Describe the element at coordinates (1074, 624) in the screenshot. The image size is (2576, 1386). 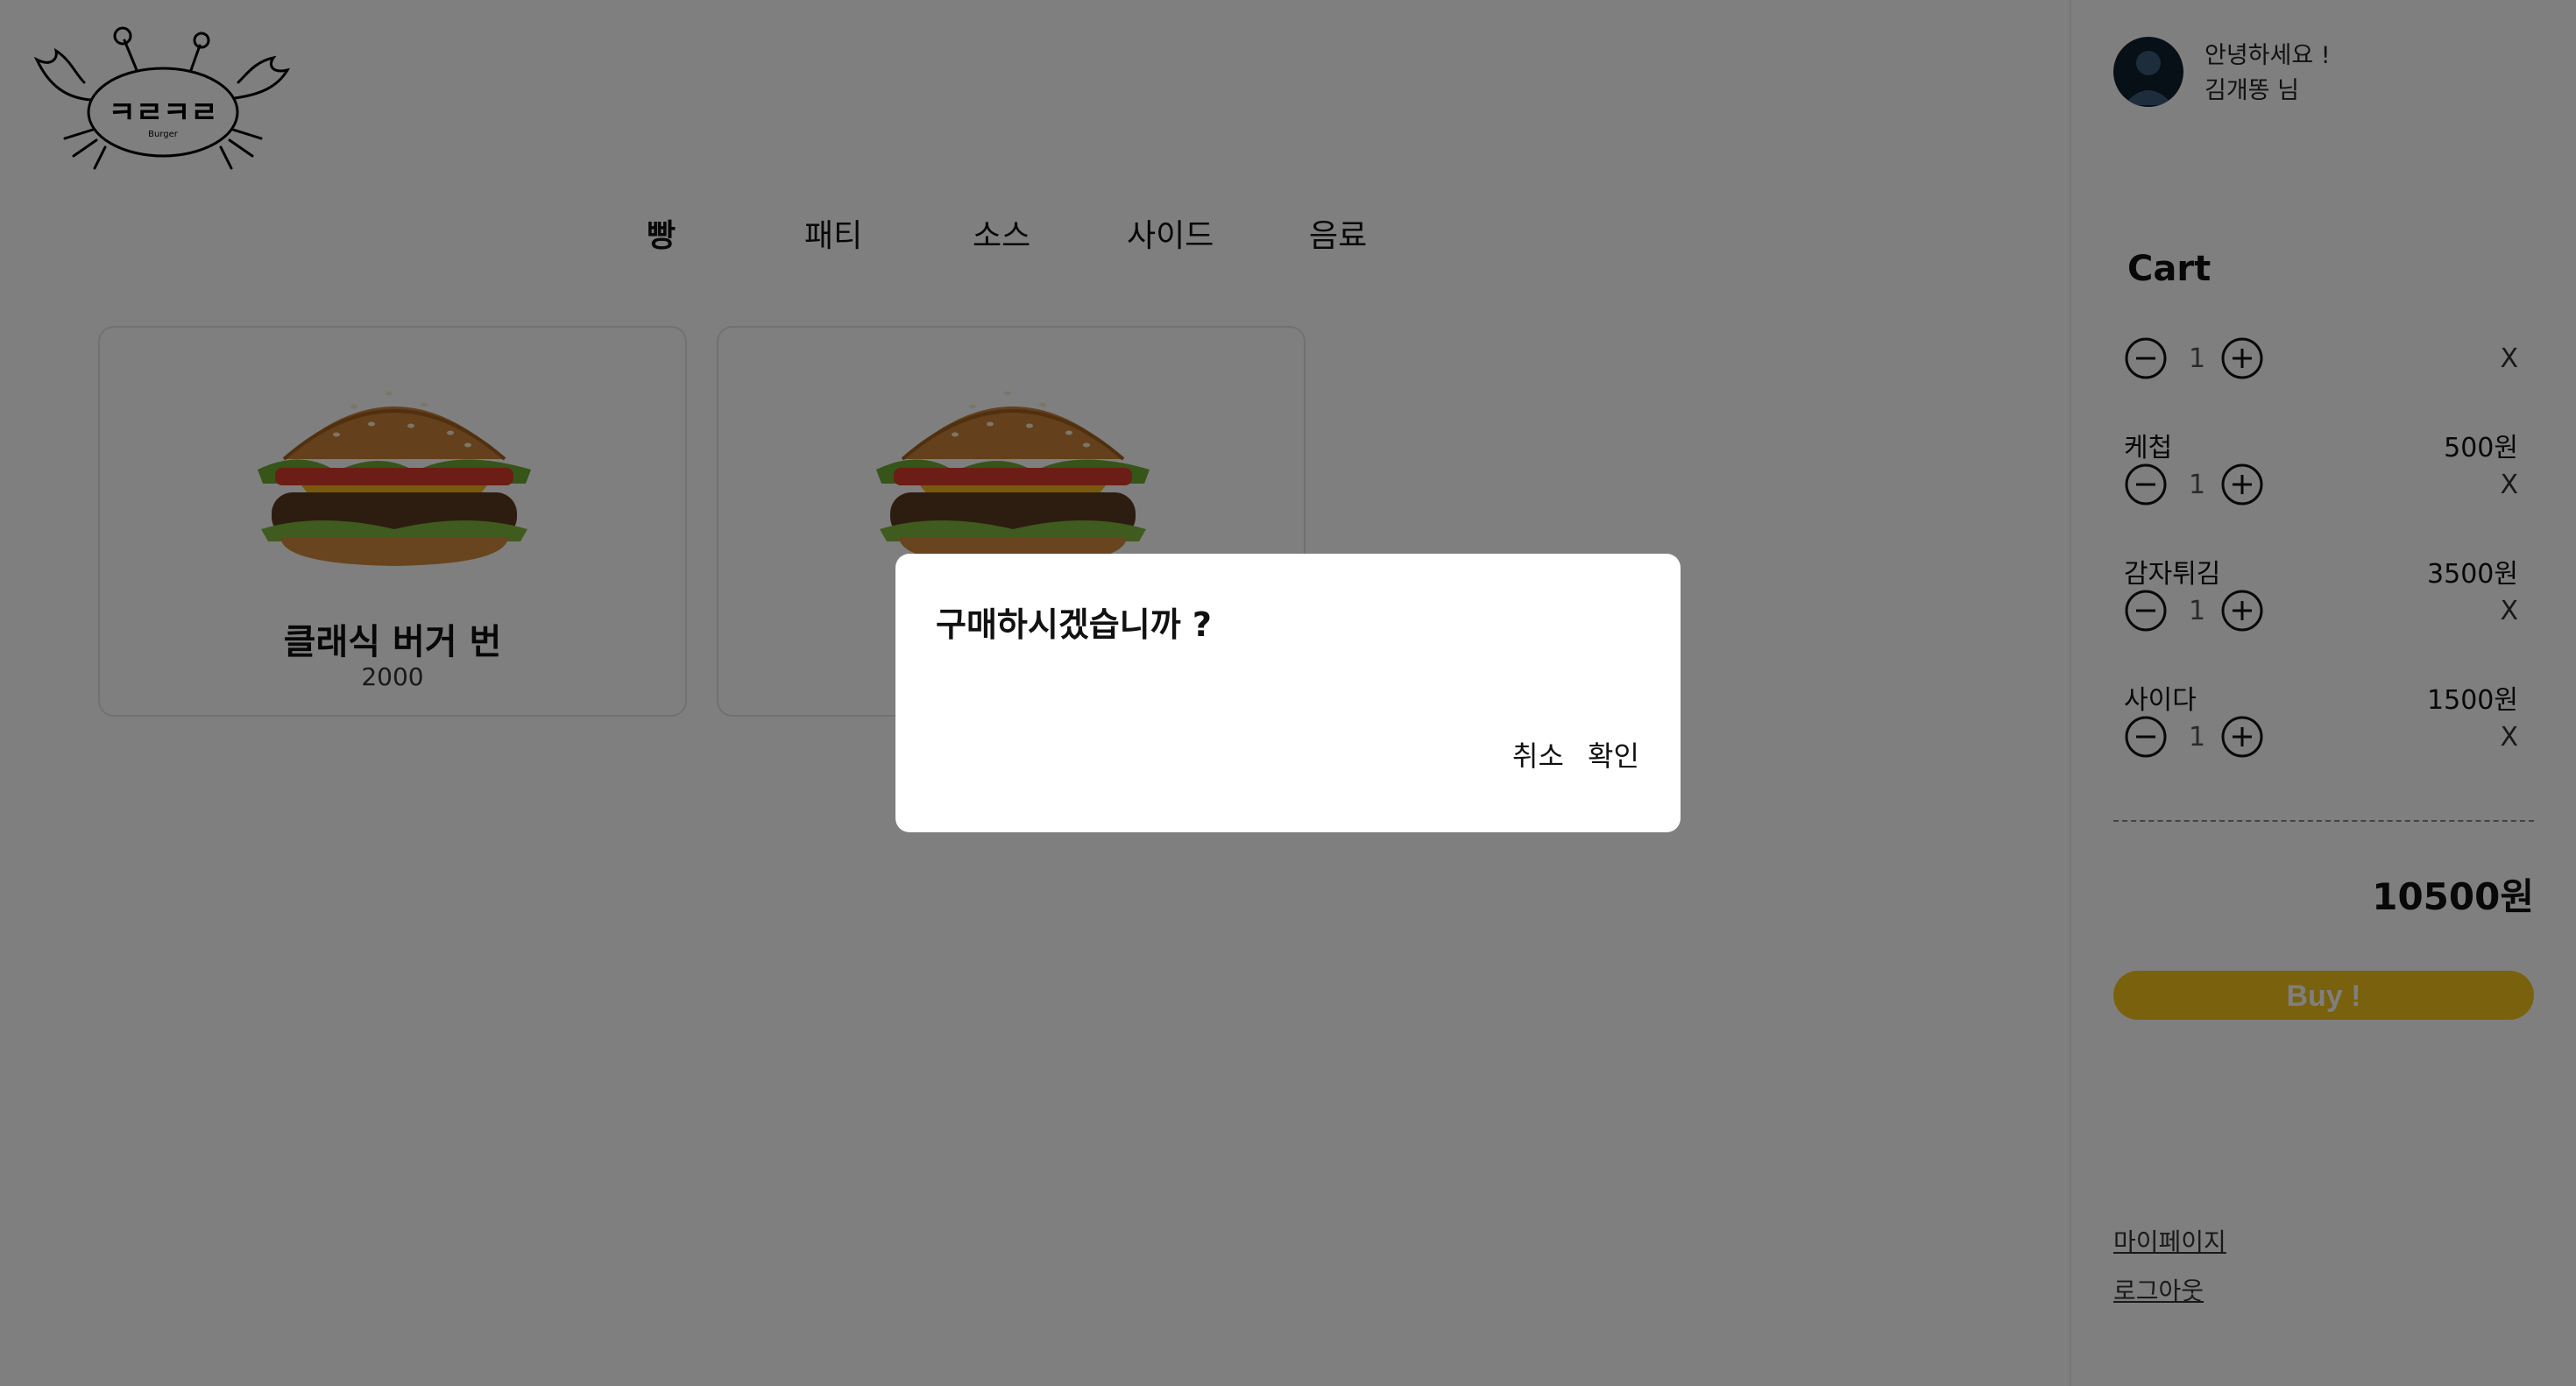
I see `dialog-title: 구매하시겠습니까 ?` at that location.